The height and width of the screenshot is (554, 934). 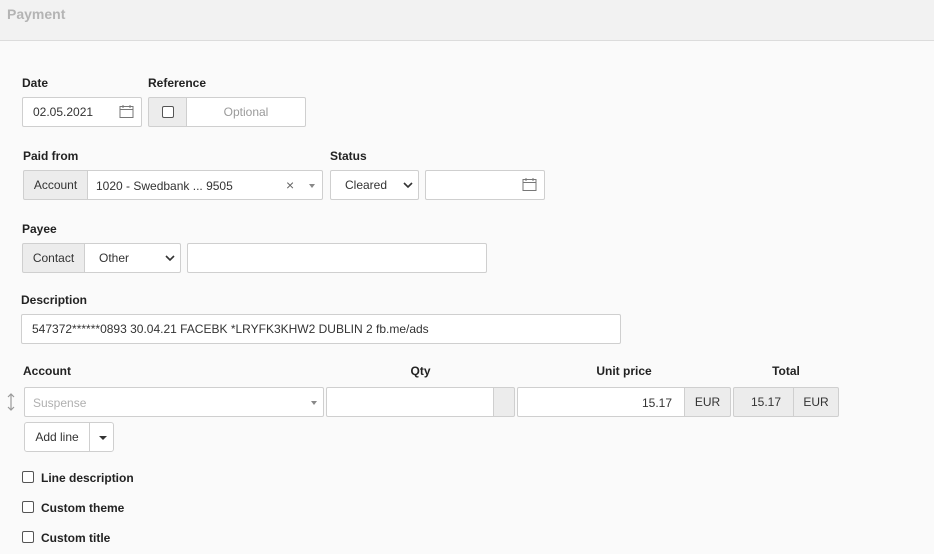 I want to click on status-date-input, so click(x=485, y=185).